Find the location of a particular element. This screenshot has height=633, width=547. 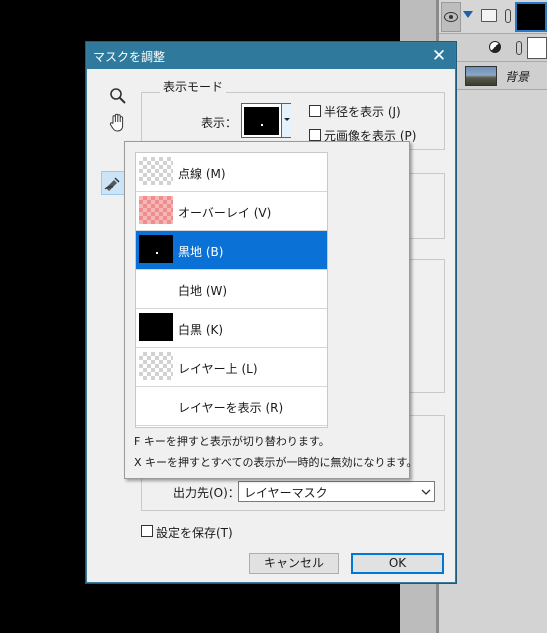

close-button: ✕ is located at coordinates (439, 56).